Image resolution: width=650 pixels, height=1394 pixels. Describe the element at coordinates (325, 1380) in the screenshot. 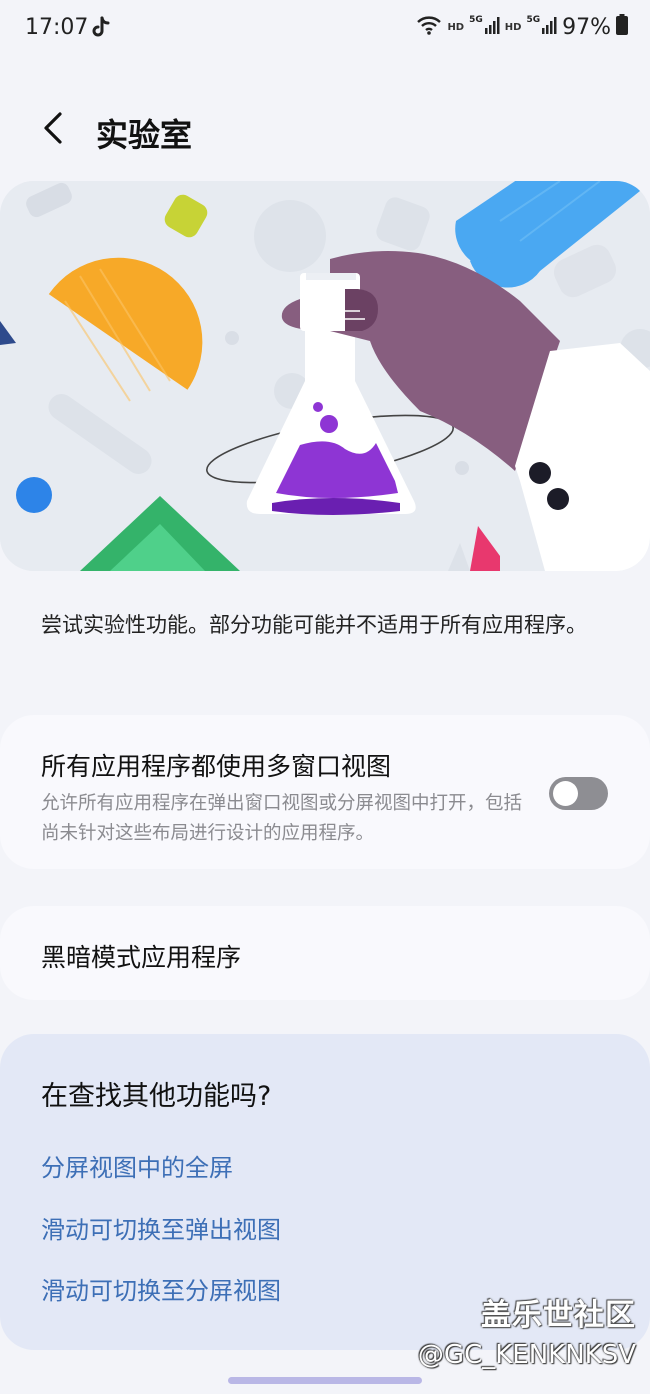

I see `navigation-handle` at that location.